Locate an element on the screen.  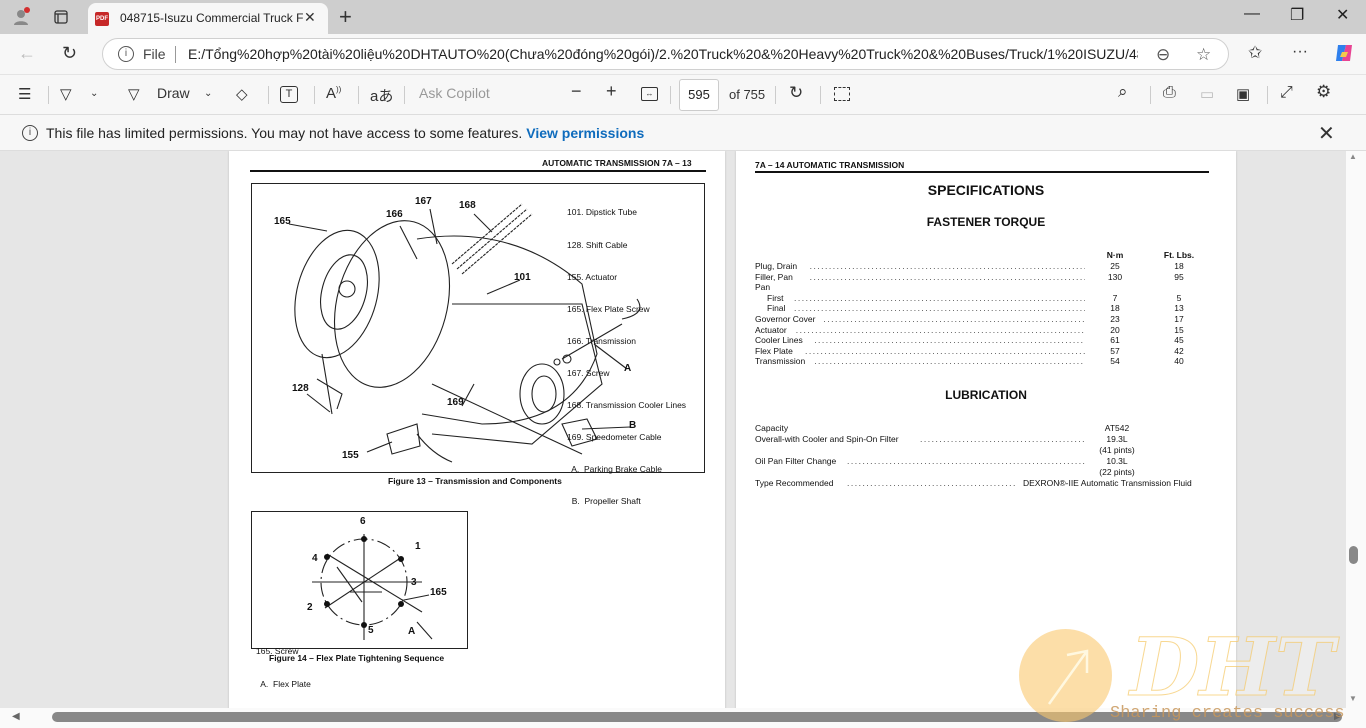
back-button: ← is located at coordinates (27, 53).